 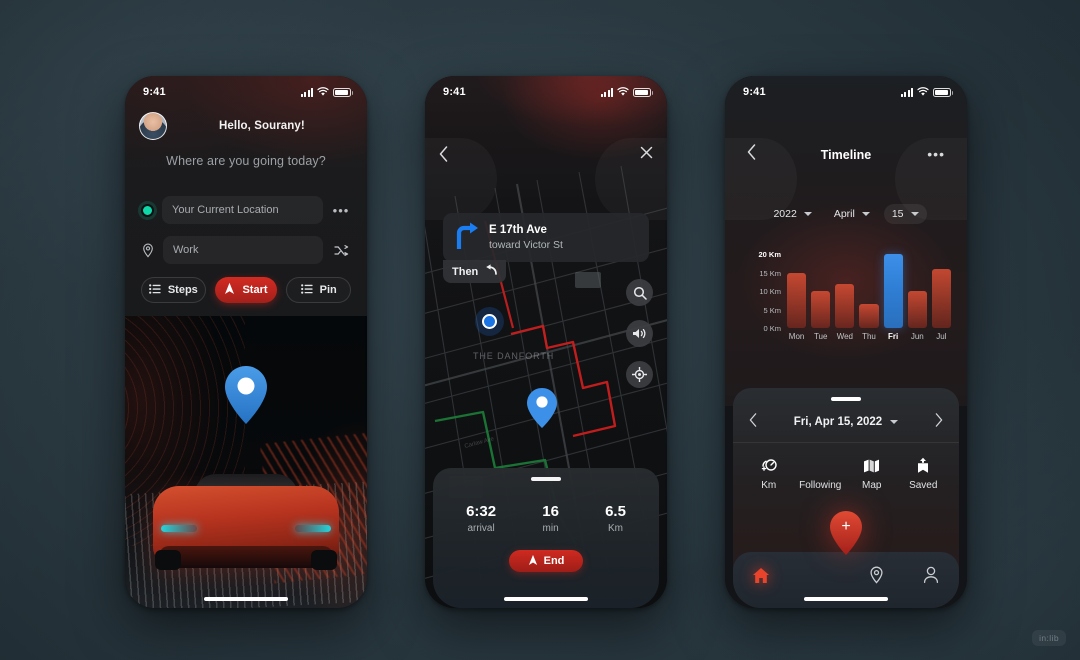 I want to click on pin-button: Pin, so click(x=319, y=290).